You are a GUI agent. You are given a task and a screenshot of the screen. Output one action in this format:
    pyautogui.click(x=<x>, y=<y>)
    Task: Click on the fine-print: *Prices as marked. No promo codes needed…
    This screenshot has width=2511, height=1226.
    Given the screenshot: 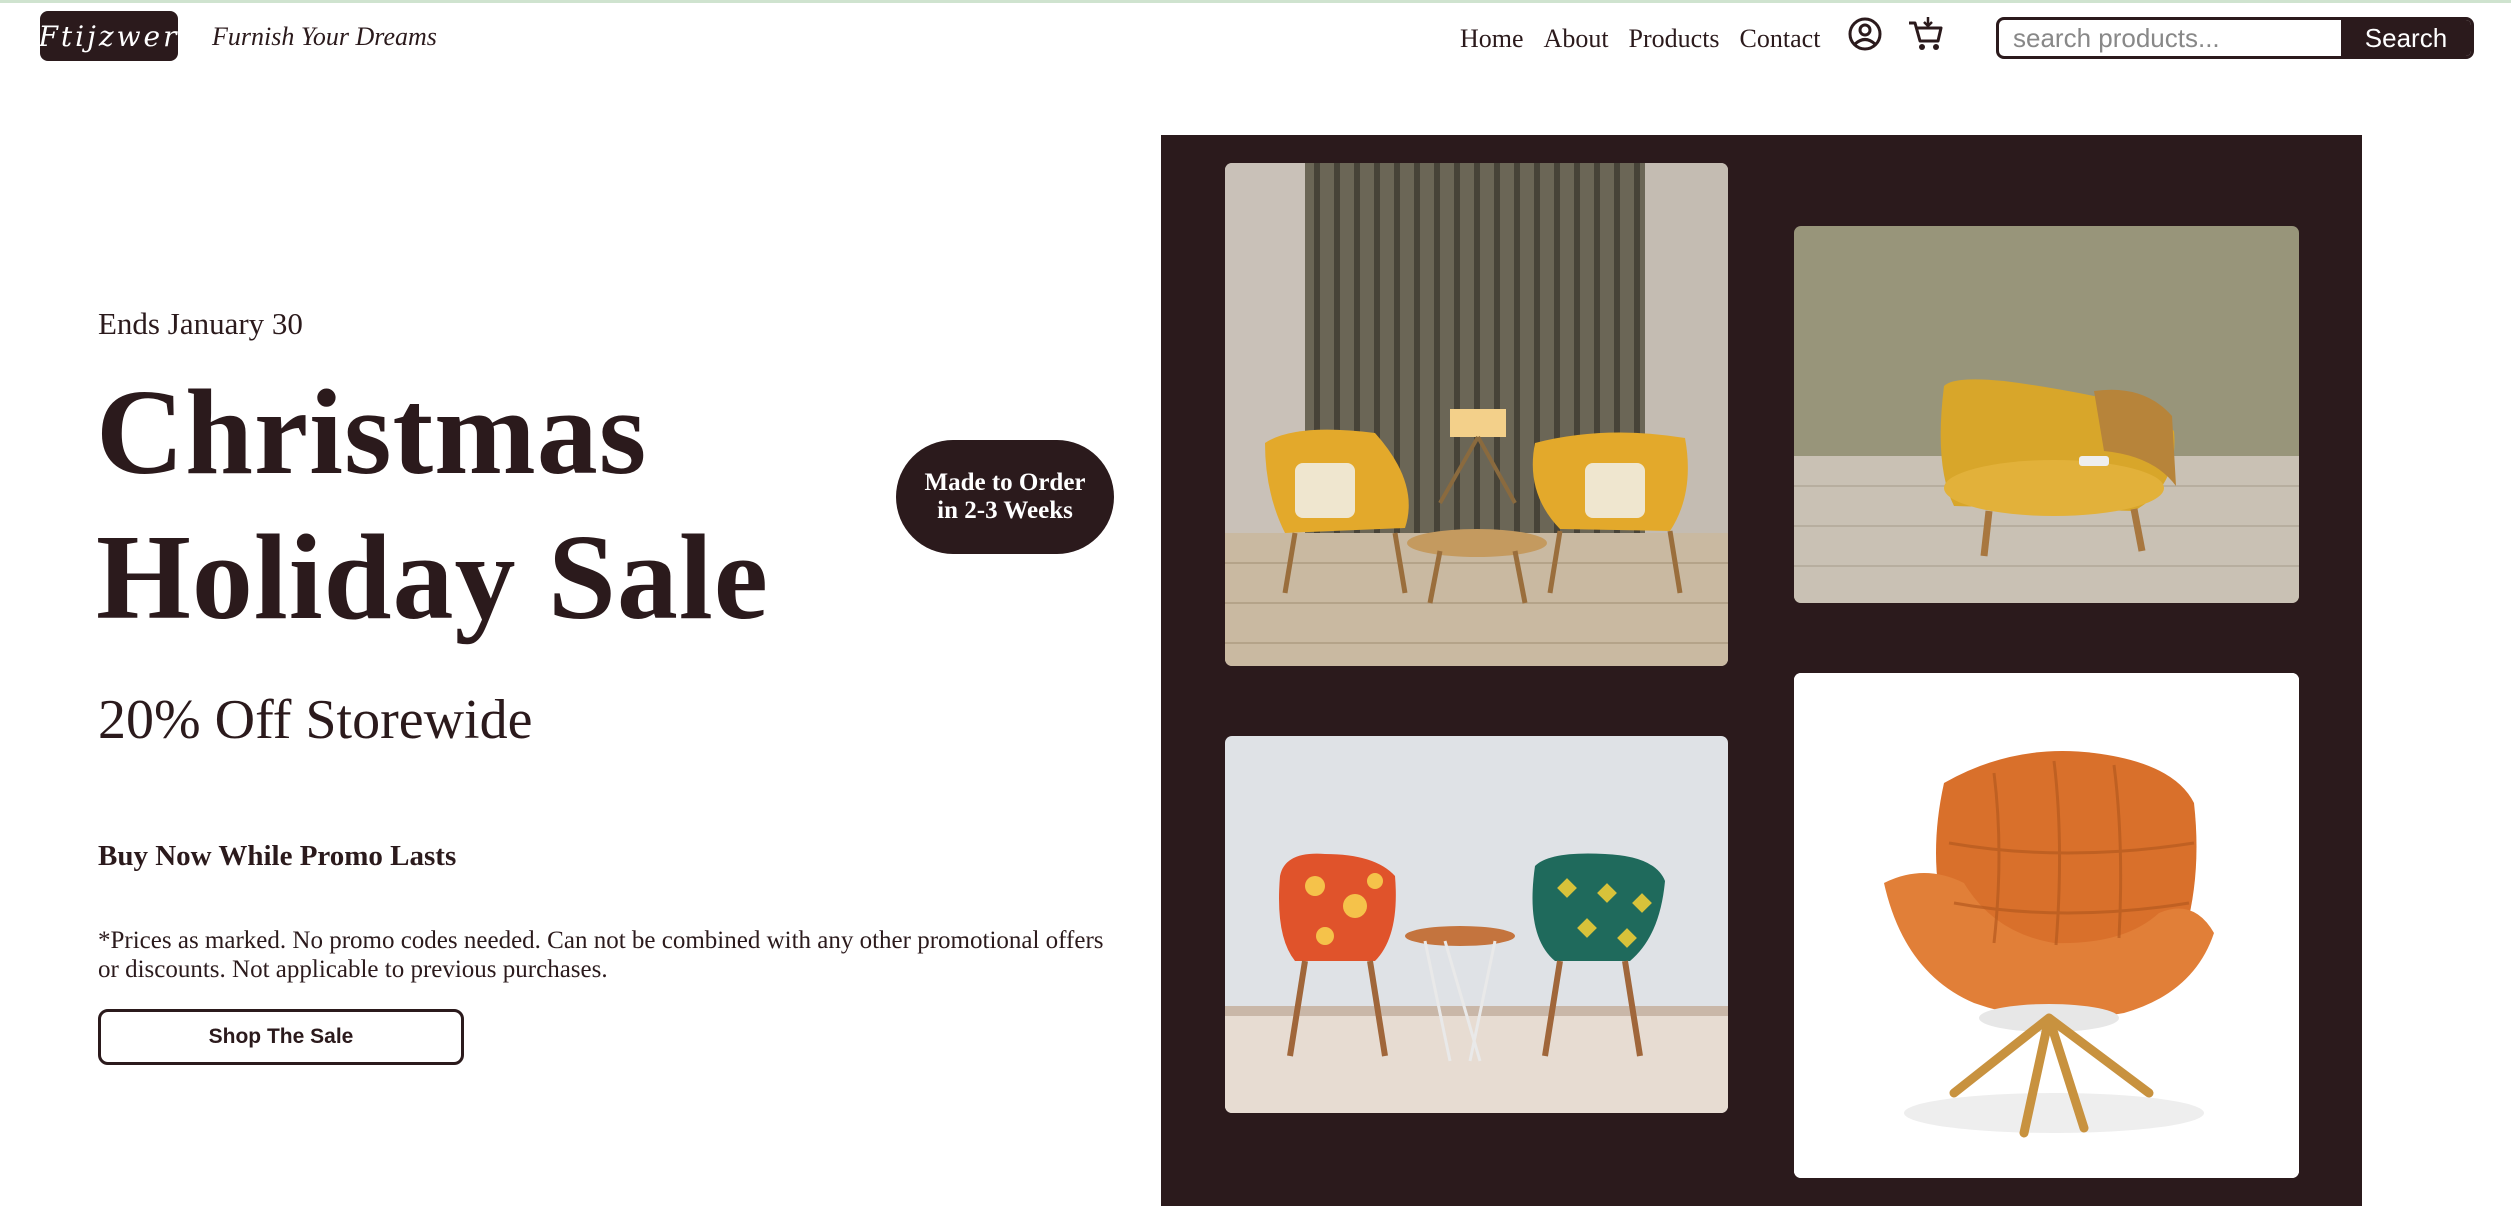 What is the action you would take?
    pyautogui.click(x=601, y=955)
    